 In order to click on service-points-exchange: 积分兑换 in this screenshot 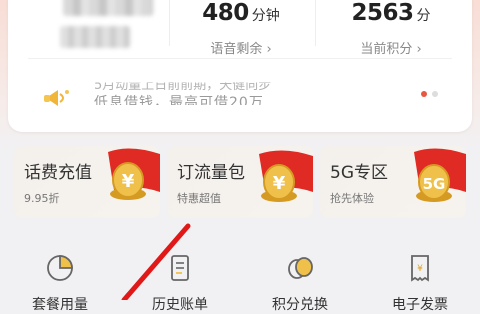, I will do `click(300, 280)`.